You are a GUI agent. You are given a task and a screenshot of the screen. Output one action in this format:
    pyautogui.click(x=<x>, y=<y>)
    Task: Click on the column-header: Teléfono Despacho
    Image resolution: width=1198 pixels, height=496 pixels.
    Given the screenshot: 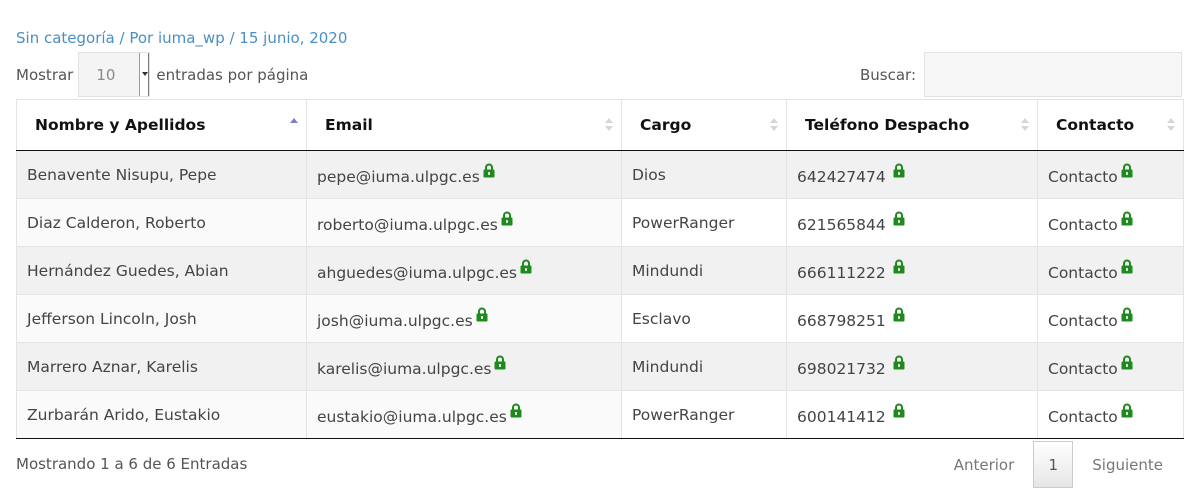 What is the action you would take?
    pyautogui.click(x=912, y=125)
    